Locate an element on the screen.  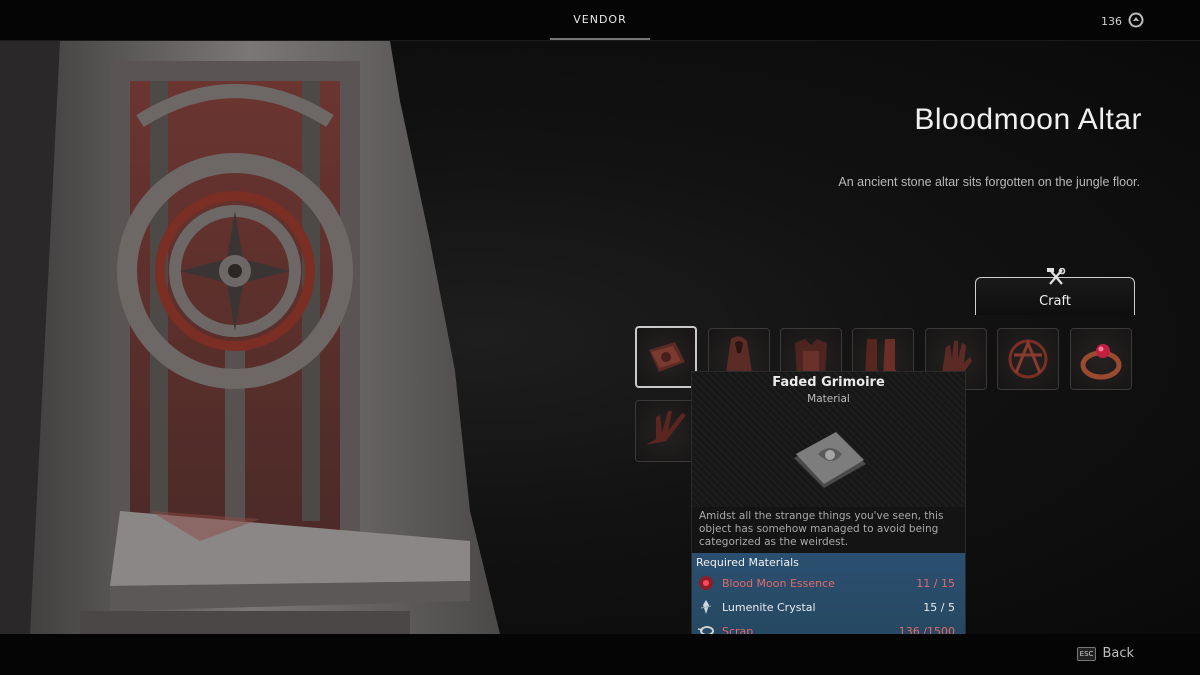
ruby-ring-icon is located at coordinates (1101, 362).